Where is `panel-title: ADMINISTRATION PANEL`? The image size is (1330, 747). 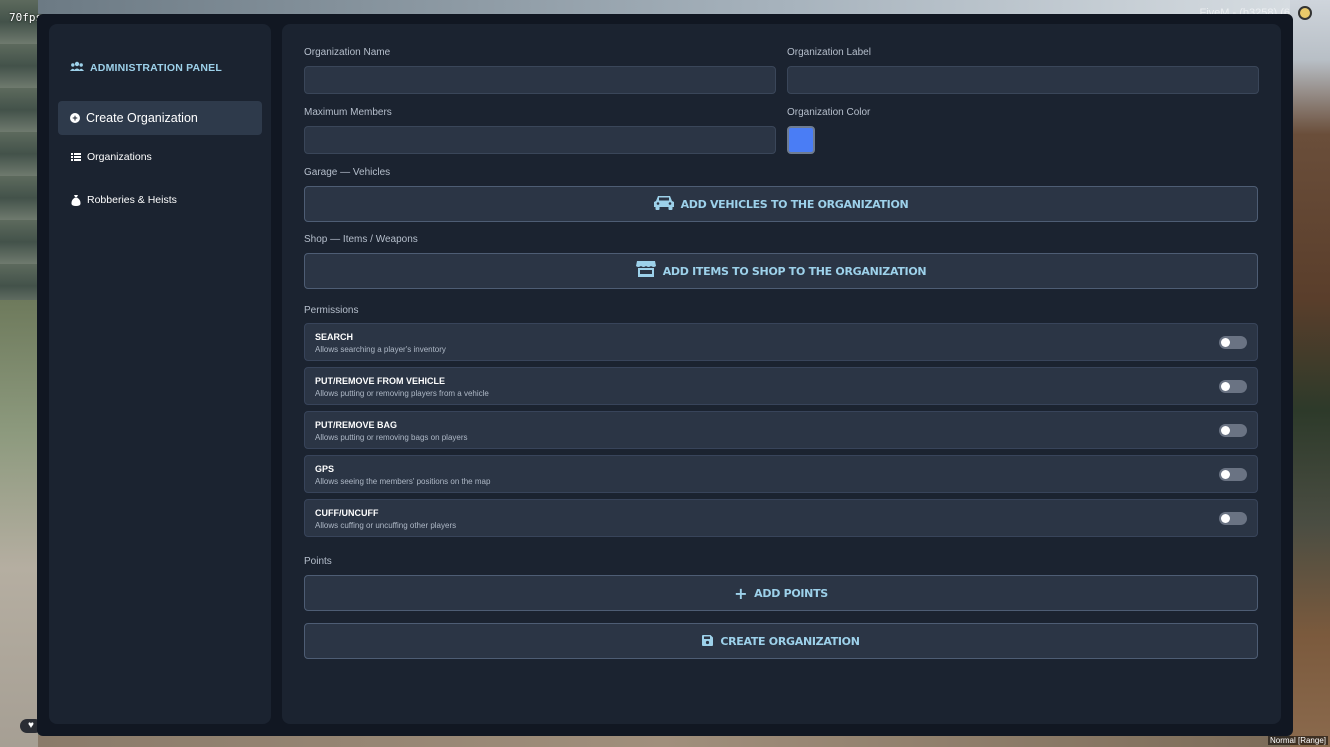
panel-title: ADMINISTRATION PANEL is located at coordinates (156, 68).